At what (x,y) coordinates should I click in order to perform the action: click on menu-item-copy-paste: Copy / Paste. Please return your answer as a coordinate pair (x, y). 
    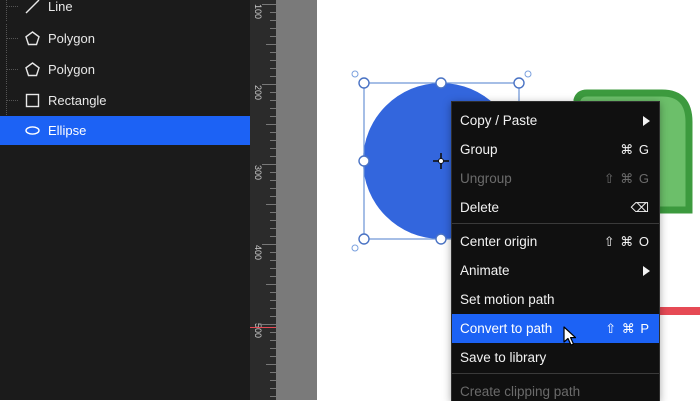
    Looking at the image, I should click on (555, 120).